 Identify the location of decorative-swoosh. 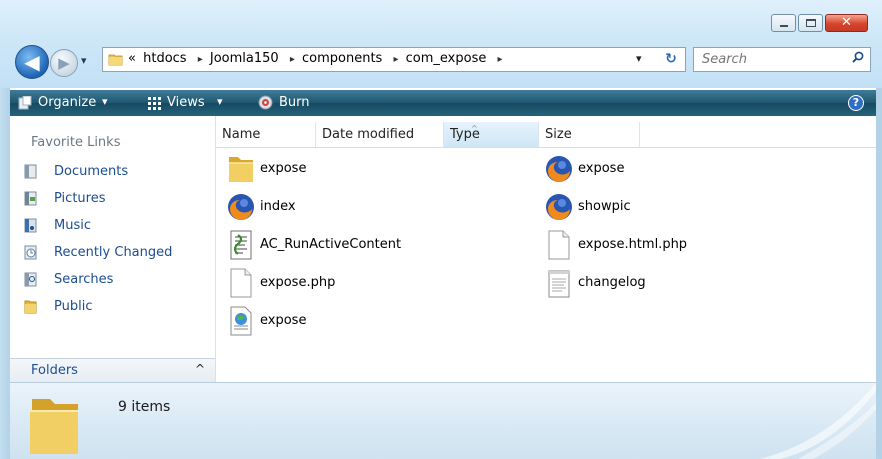
(817, 421).